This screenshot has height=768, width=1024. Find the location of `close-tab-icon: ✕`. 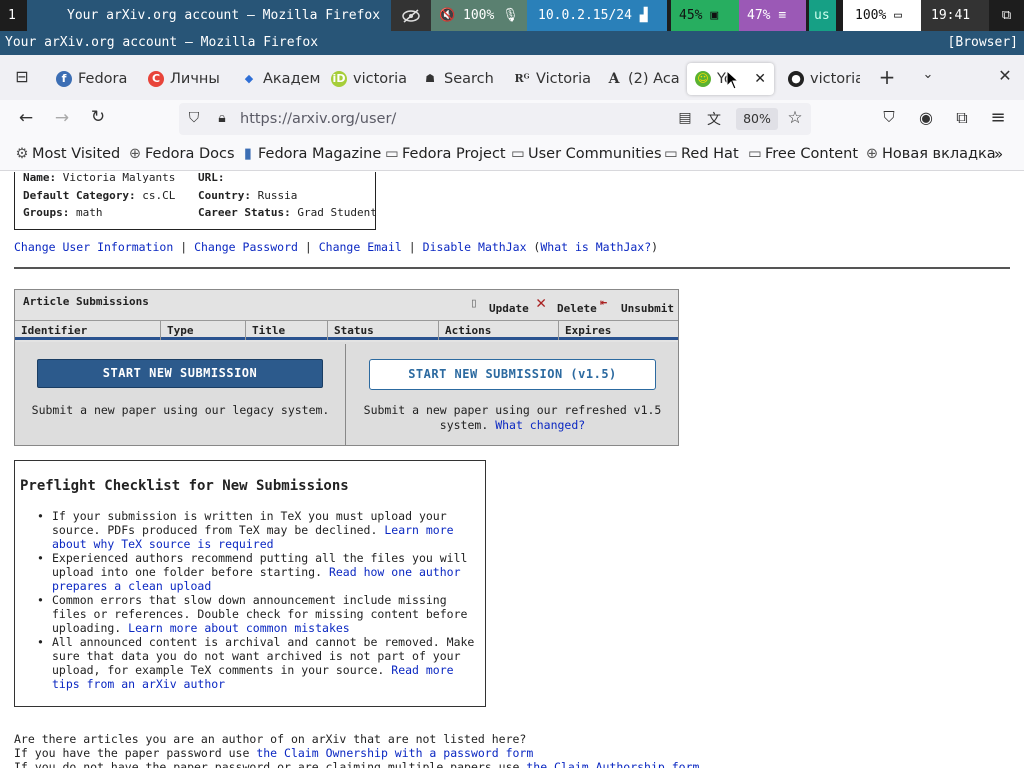

close-tab-icon: ✕ is located at coordinates (760, 79).